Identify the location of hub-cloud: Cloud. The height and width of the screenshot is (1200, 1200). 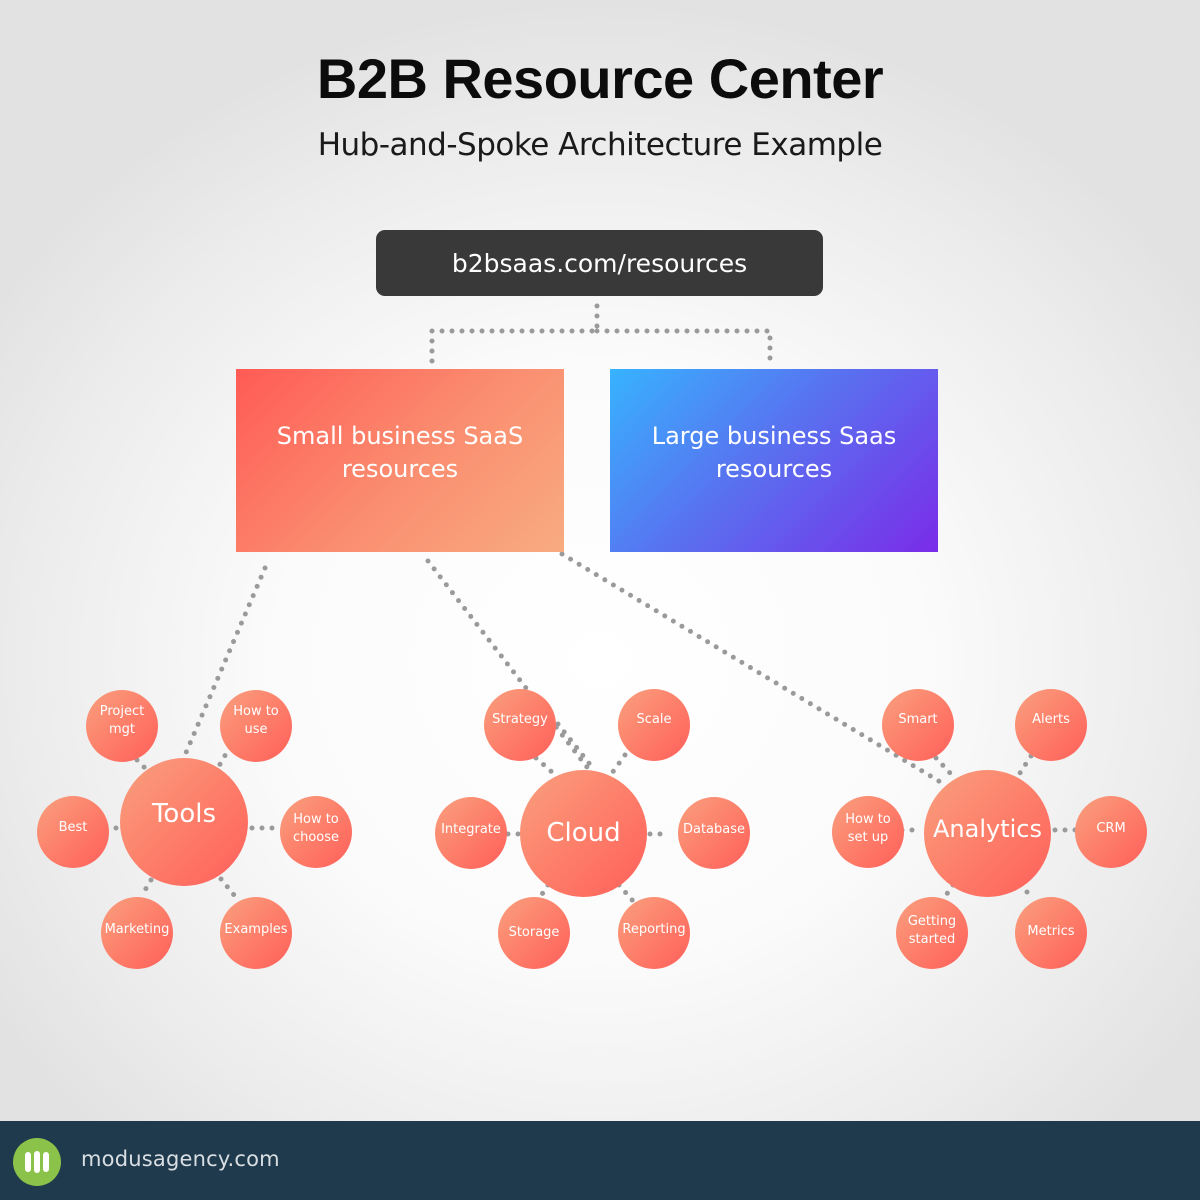
(583, 833).